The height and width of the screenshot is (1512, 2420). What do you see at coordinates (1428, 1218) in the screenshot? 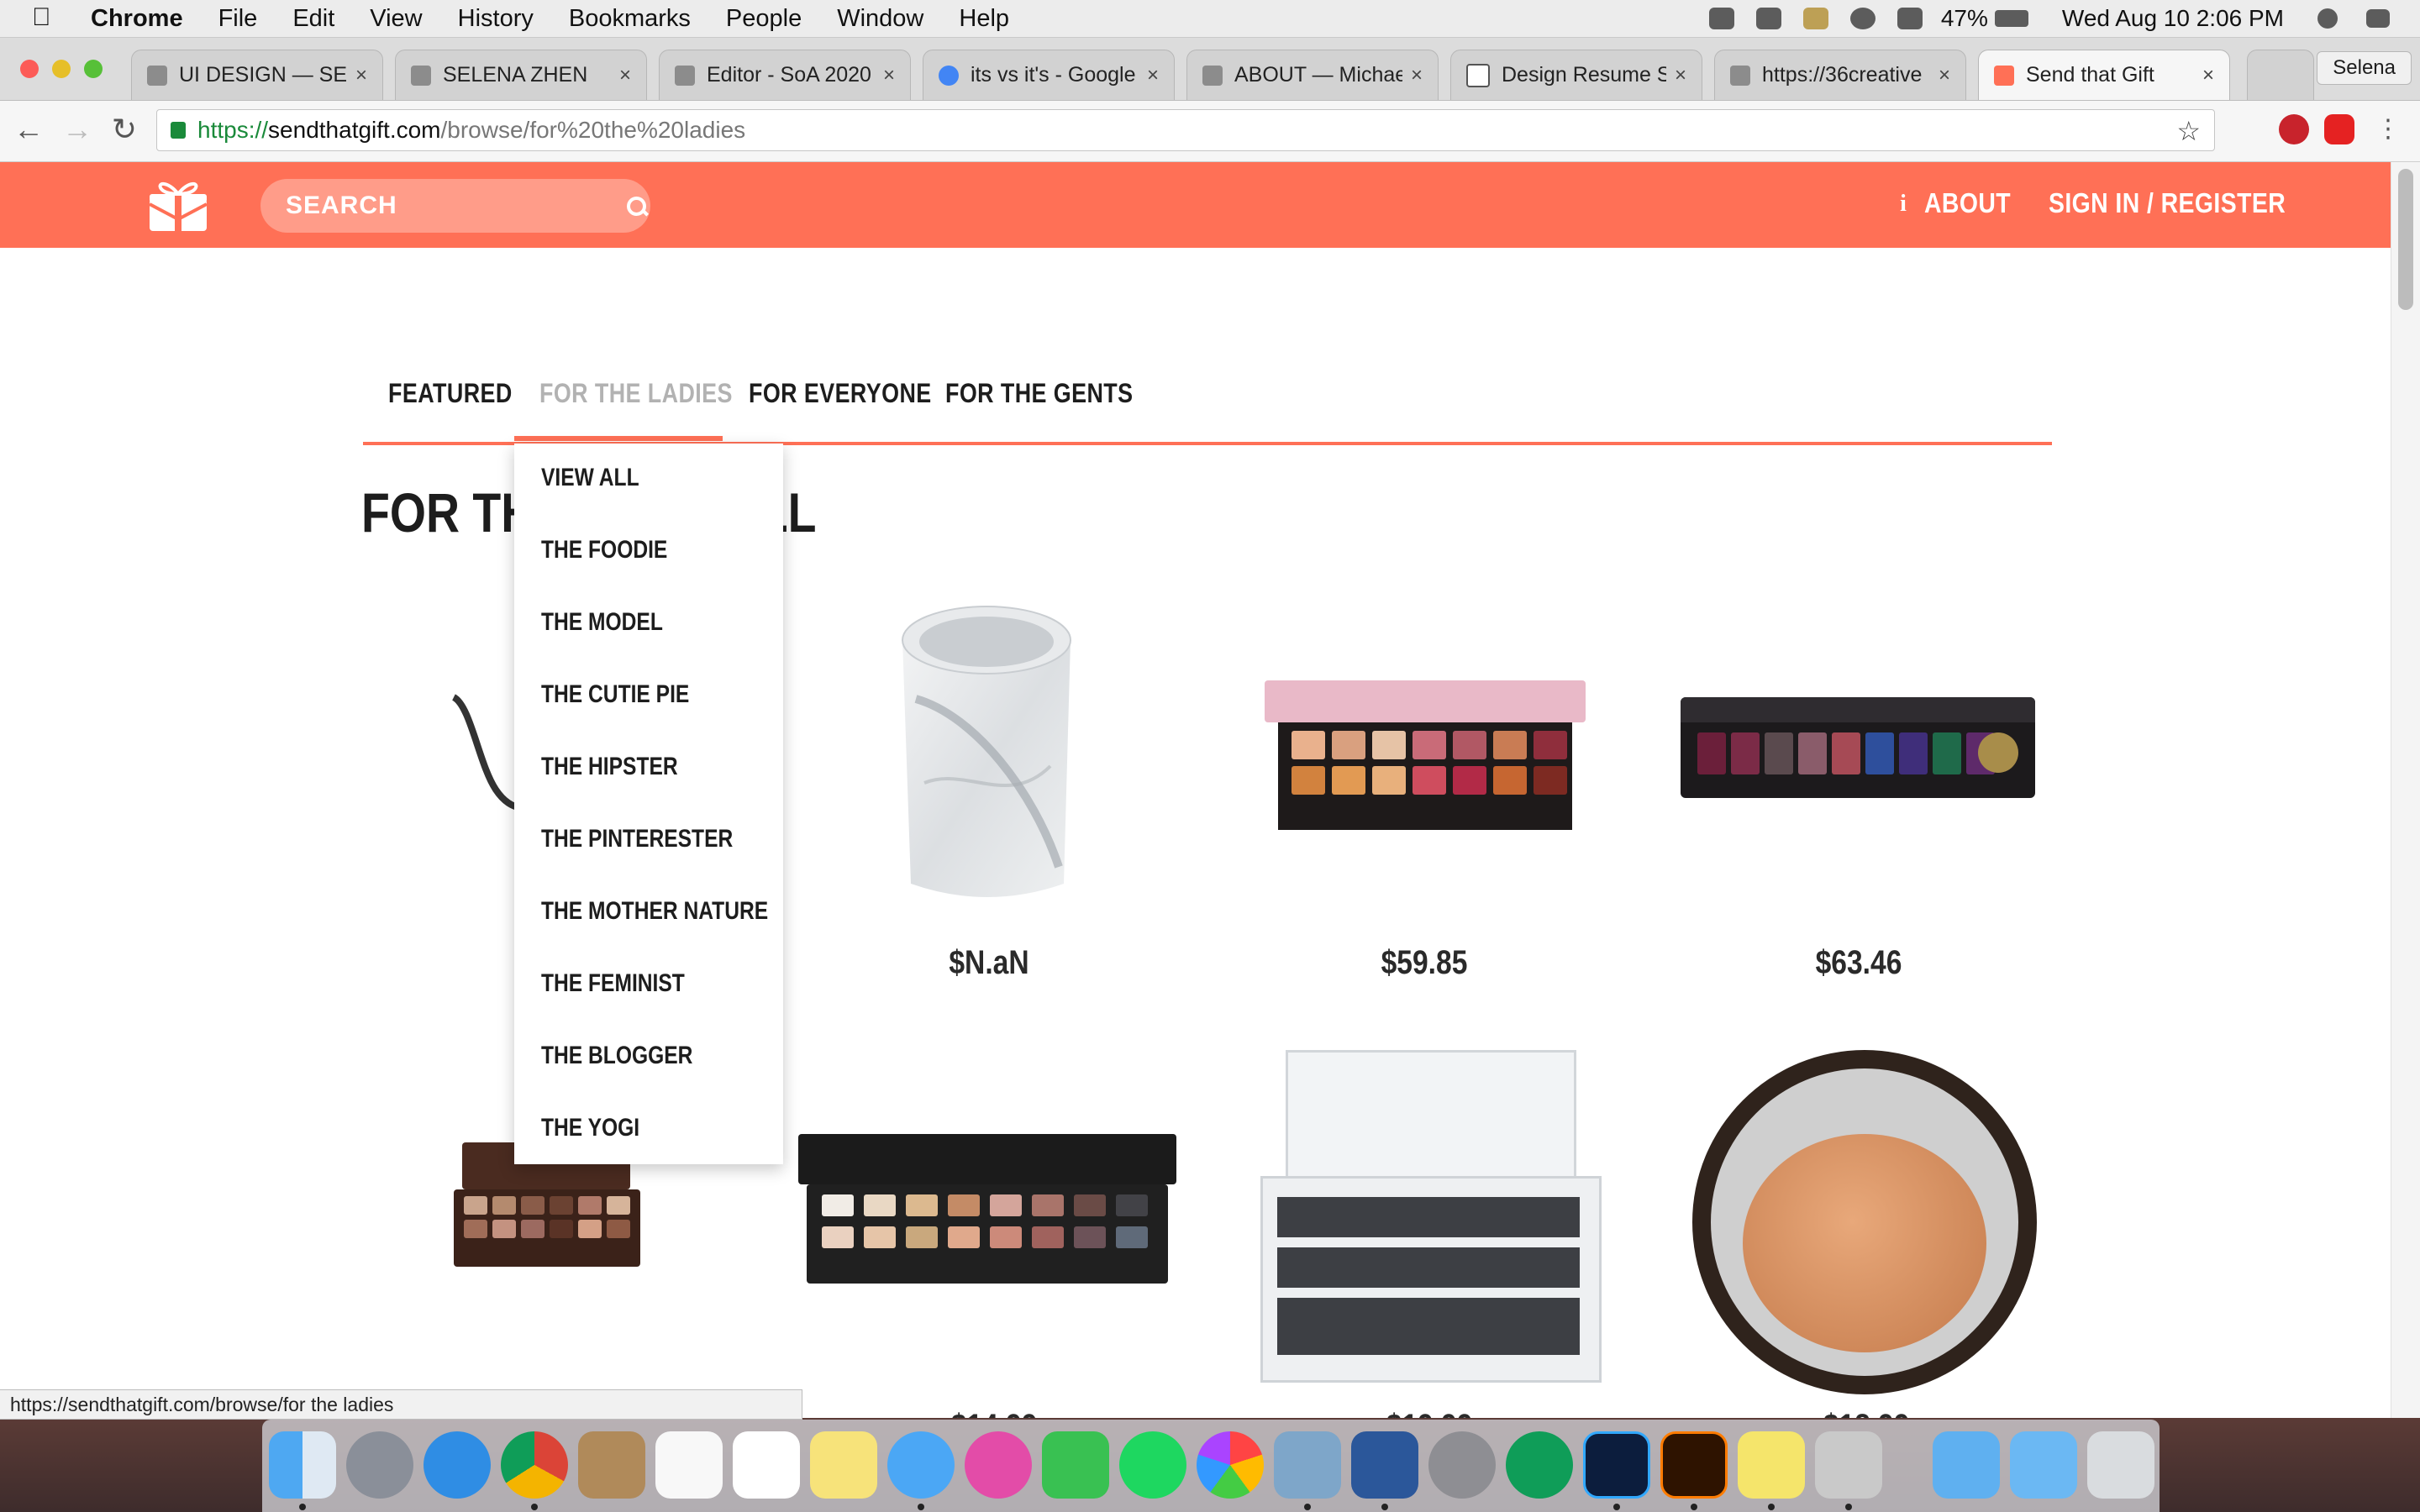
I see `product-image-acrylic-organizer` at bounding box center [1428, 1218].